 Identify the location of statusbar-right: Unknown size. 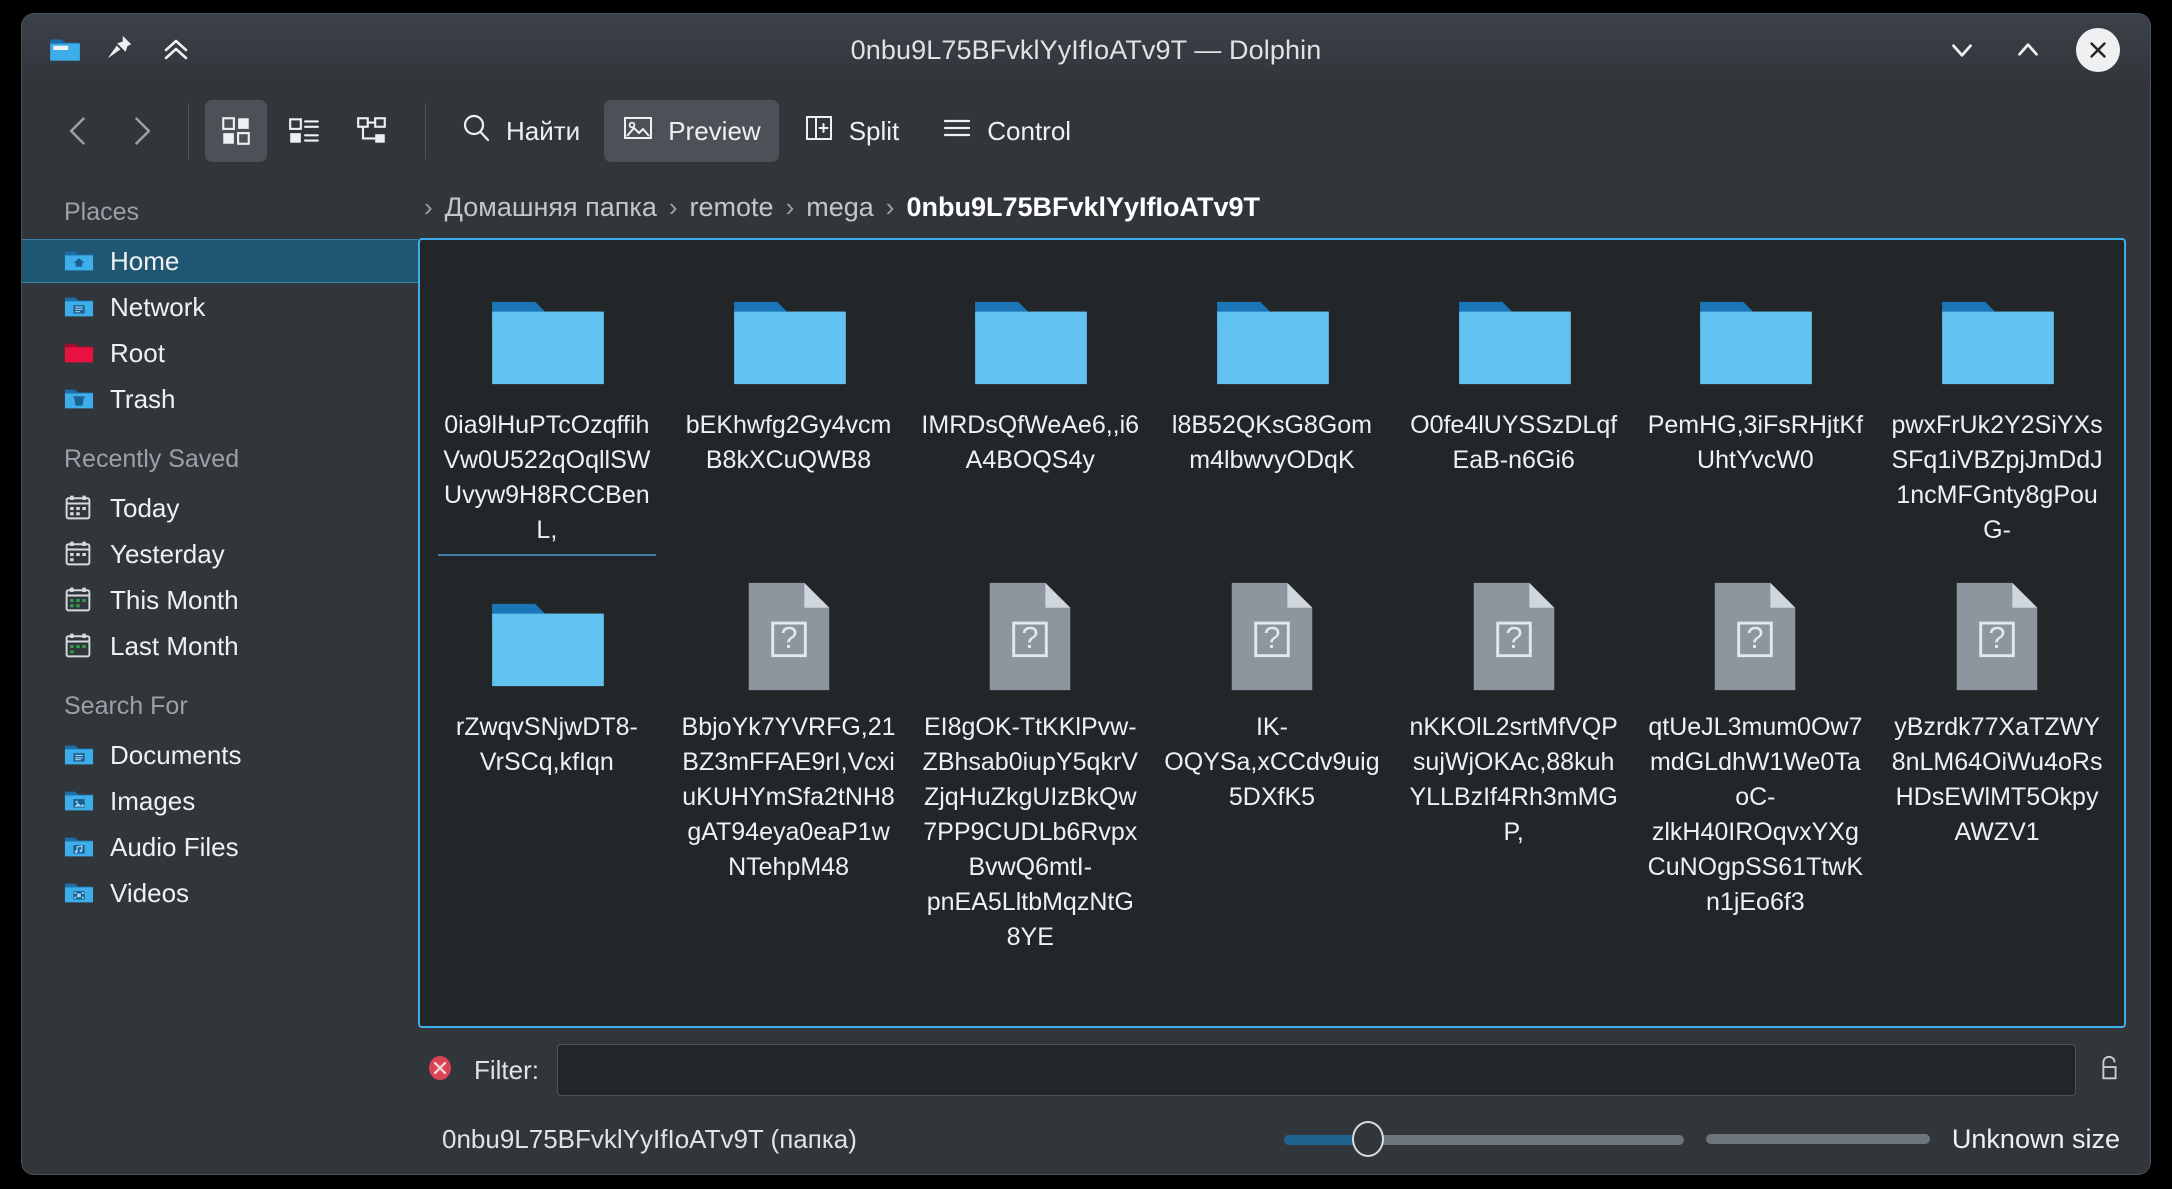
(1701, 1139).